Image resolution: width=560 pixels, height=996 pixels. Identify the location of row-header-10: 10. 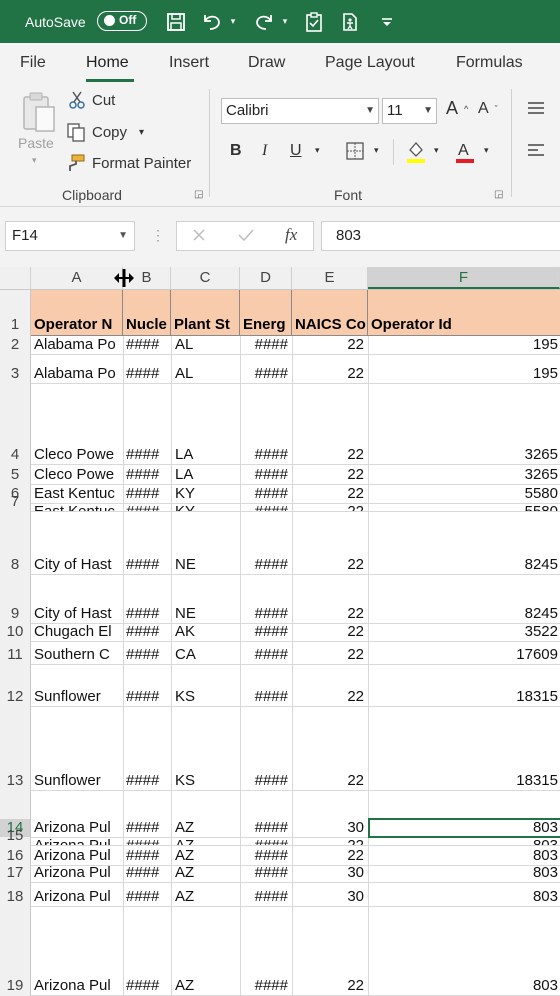
(15, 632).